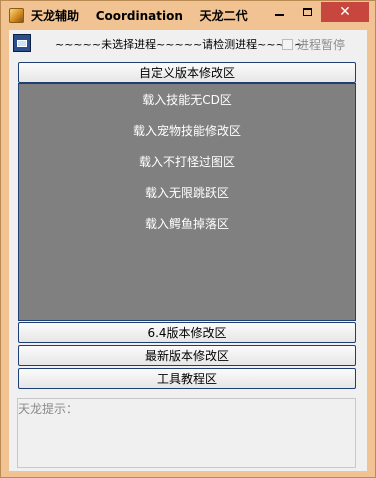 Image resolution: width=376 pixels, height=478 pixels. What do you see at coordinates (16, 15) in the screenshot?
I see `app-icon` at bounding box center [16, 15].